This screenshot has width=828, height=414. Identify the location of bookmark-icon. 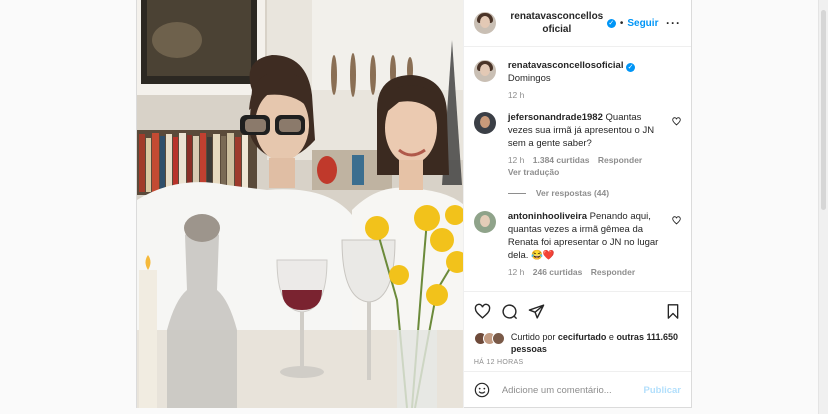
(673, 311).